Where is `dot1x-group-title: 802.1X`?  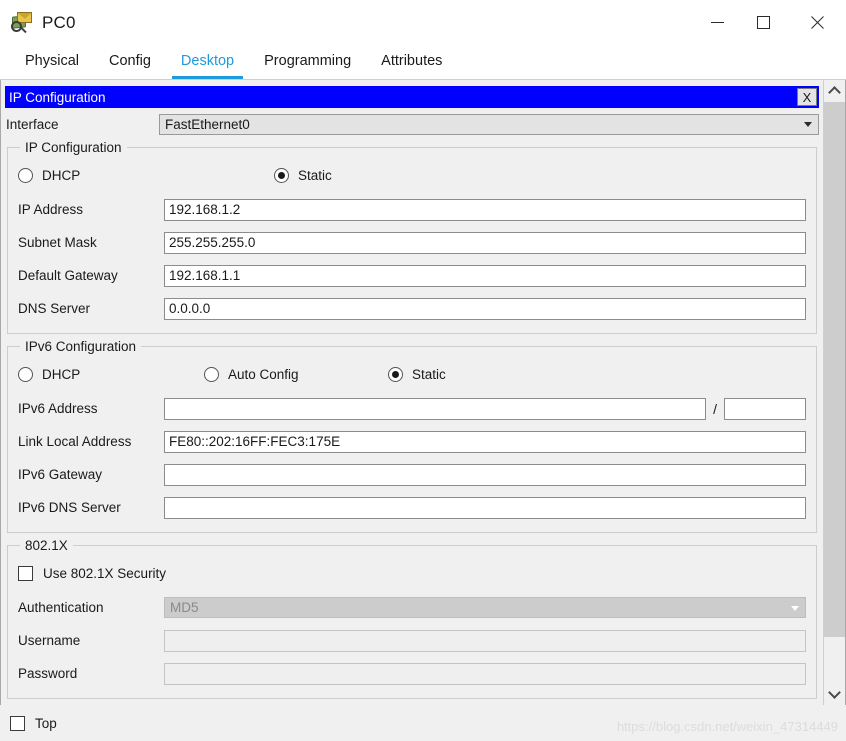
dot1x-group-title: 802.1X is located at coordinates (46, 545).